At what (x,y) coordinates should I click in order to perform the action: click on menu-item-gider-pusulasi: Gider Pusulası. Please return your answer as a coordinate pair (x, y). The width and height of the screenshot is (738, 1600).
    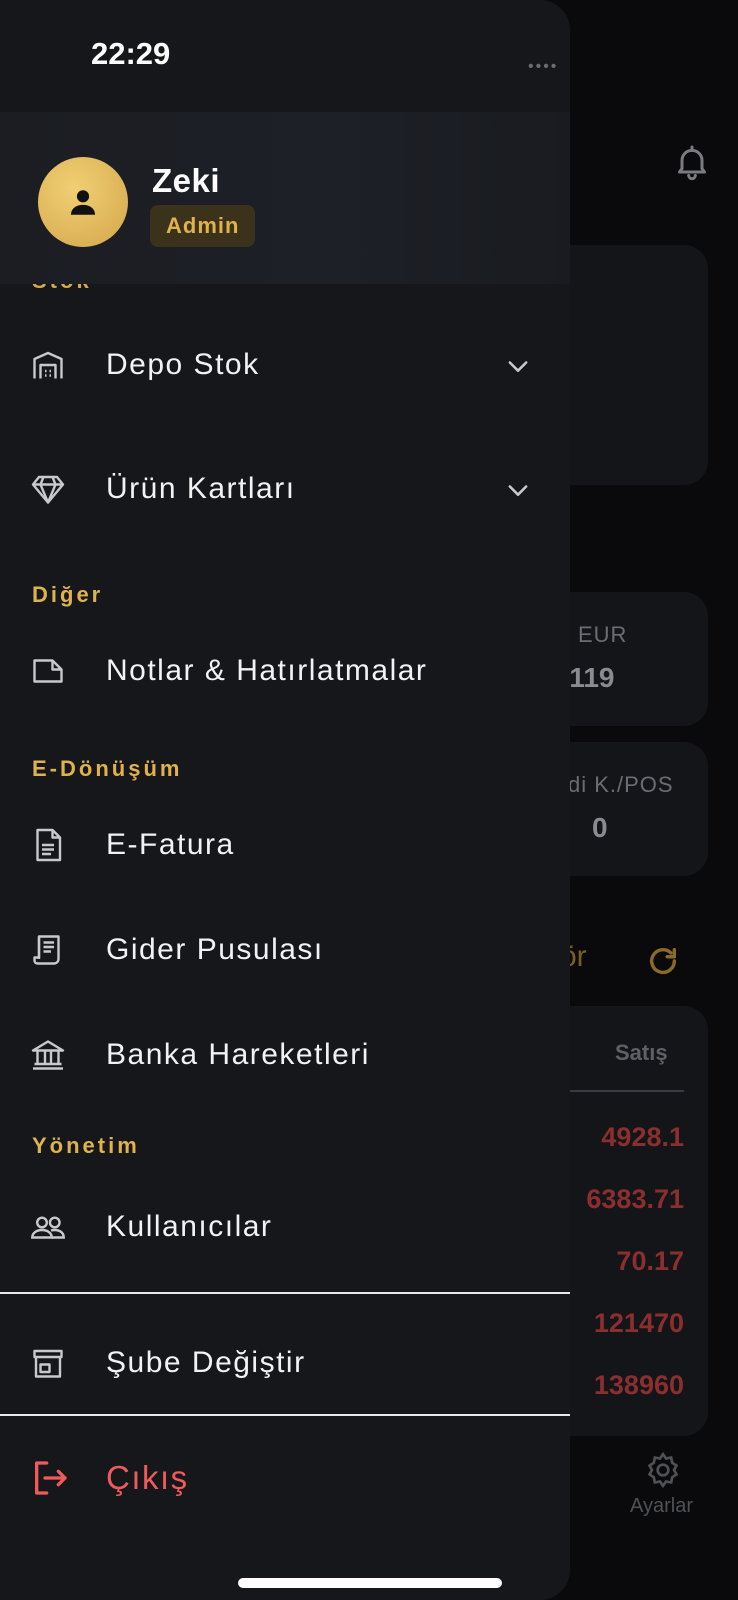
    Looking at the image, I should click on (285, 950).